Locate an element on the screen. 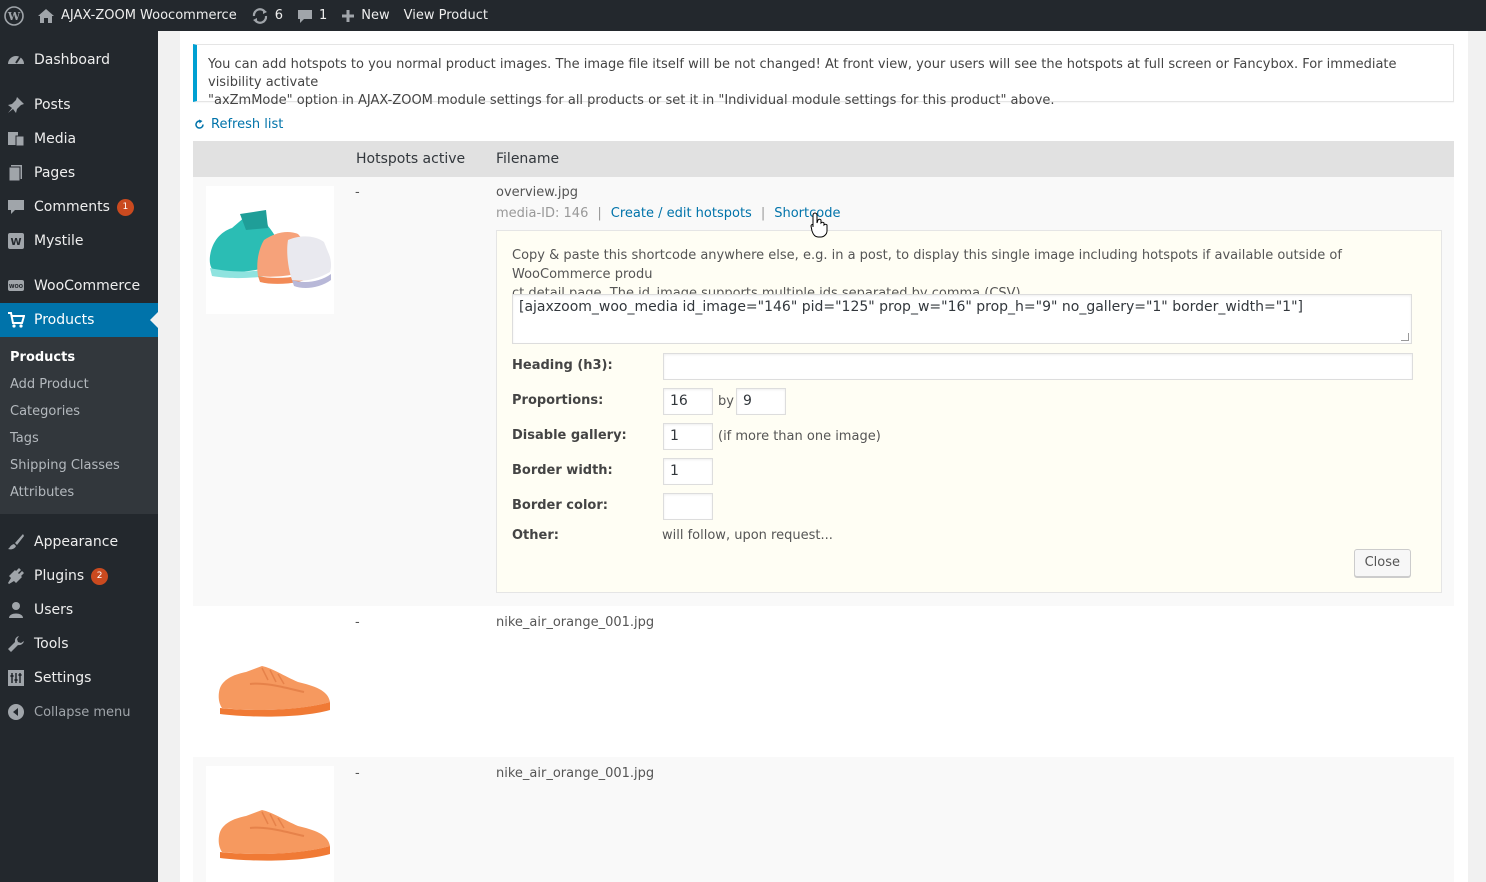 This screenshot has width=1486, height=882. close-button: Close is located at coordinates (1382, 563).